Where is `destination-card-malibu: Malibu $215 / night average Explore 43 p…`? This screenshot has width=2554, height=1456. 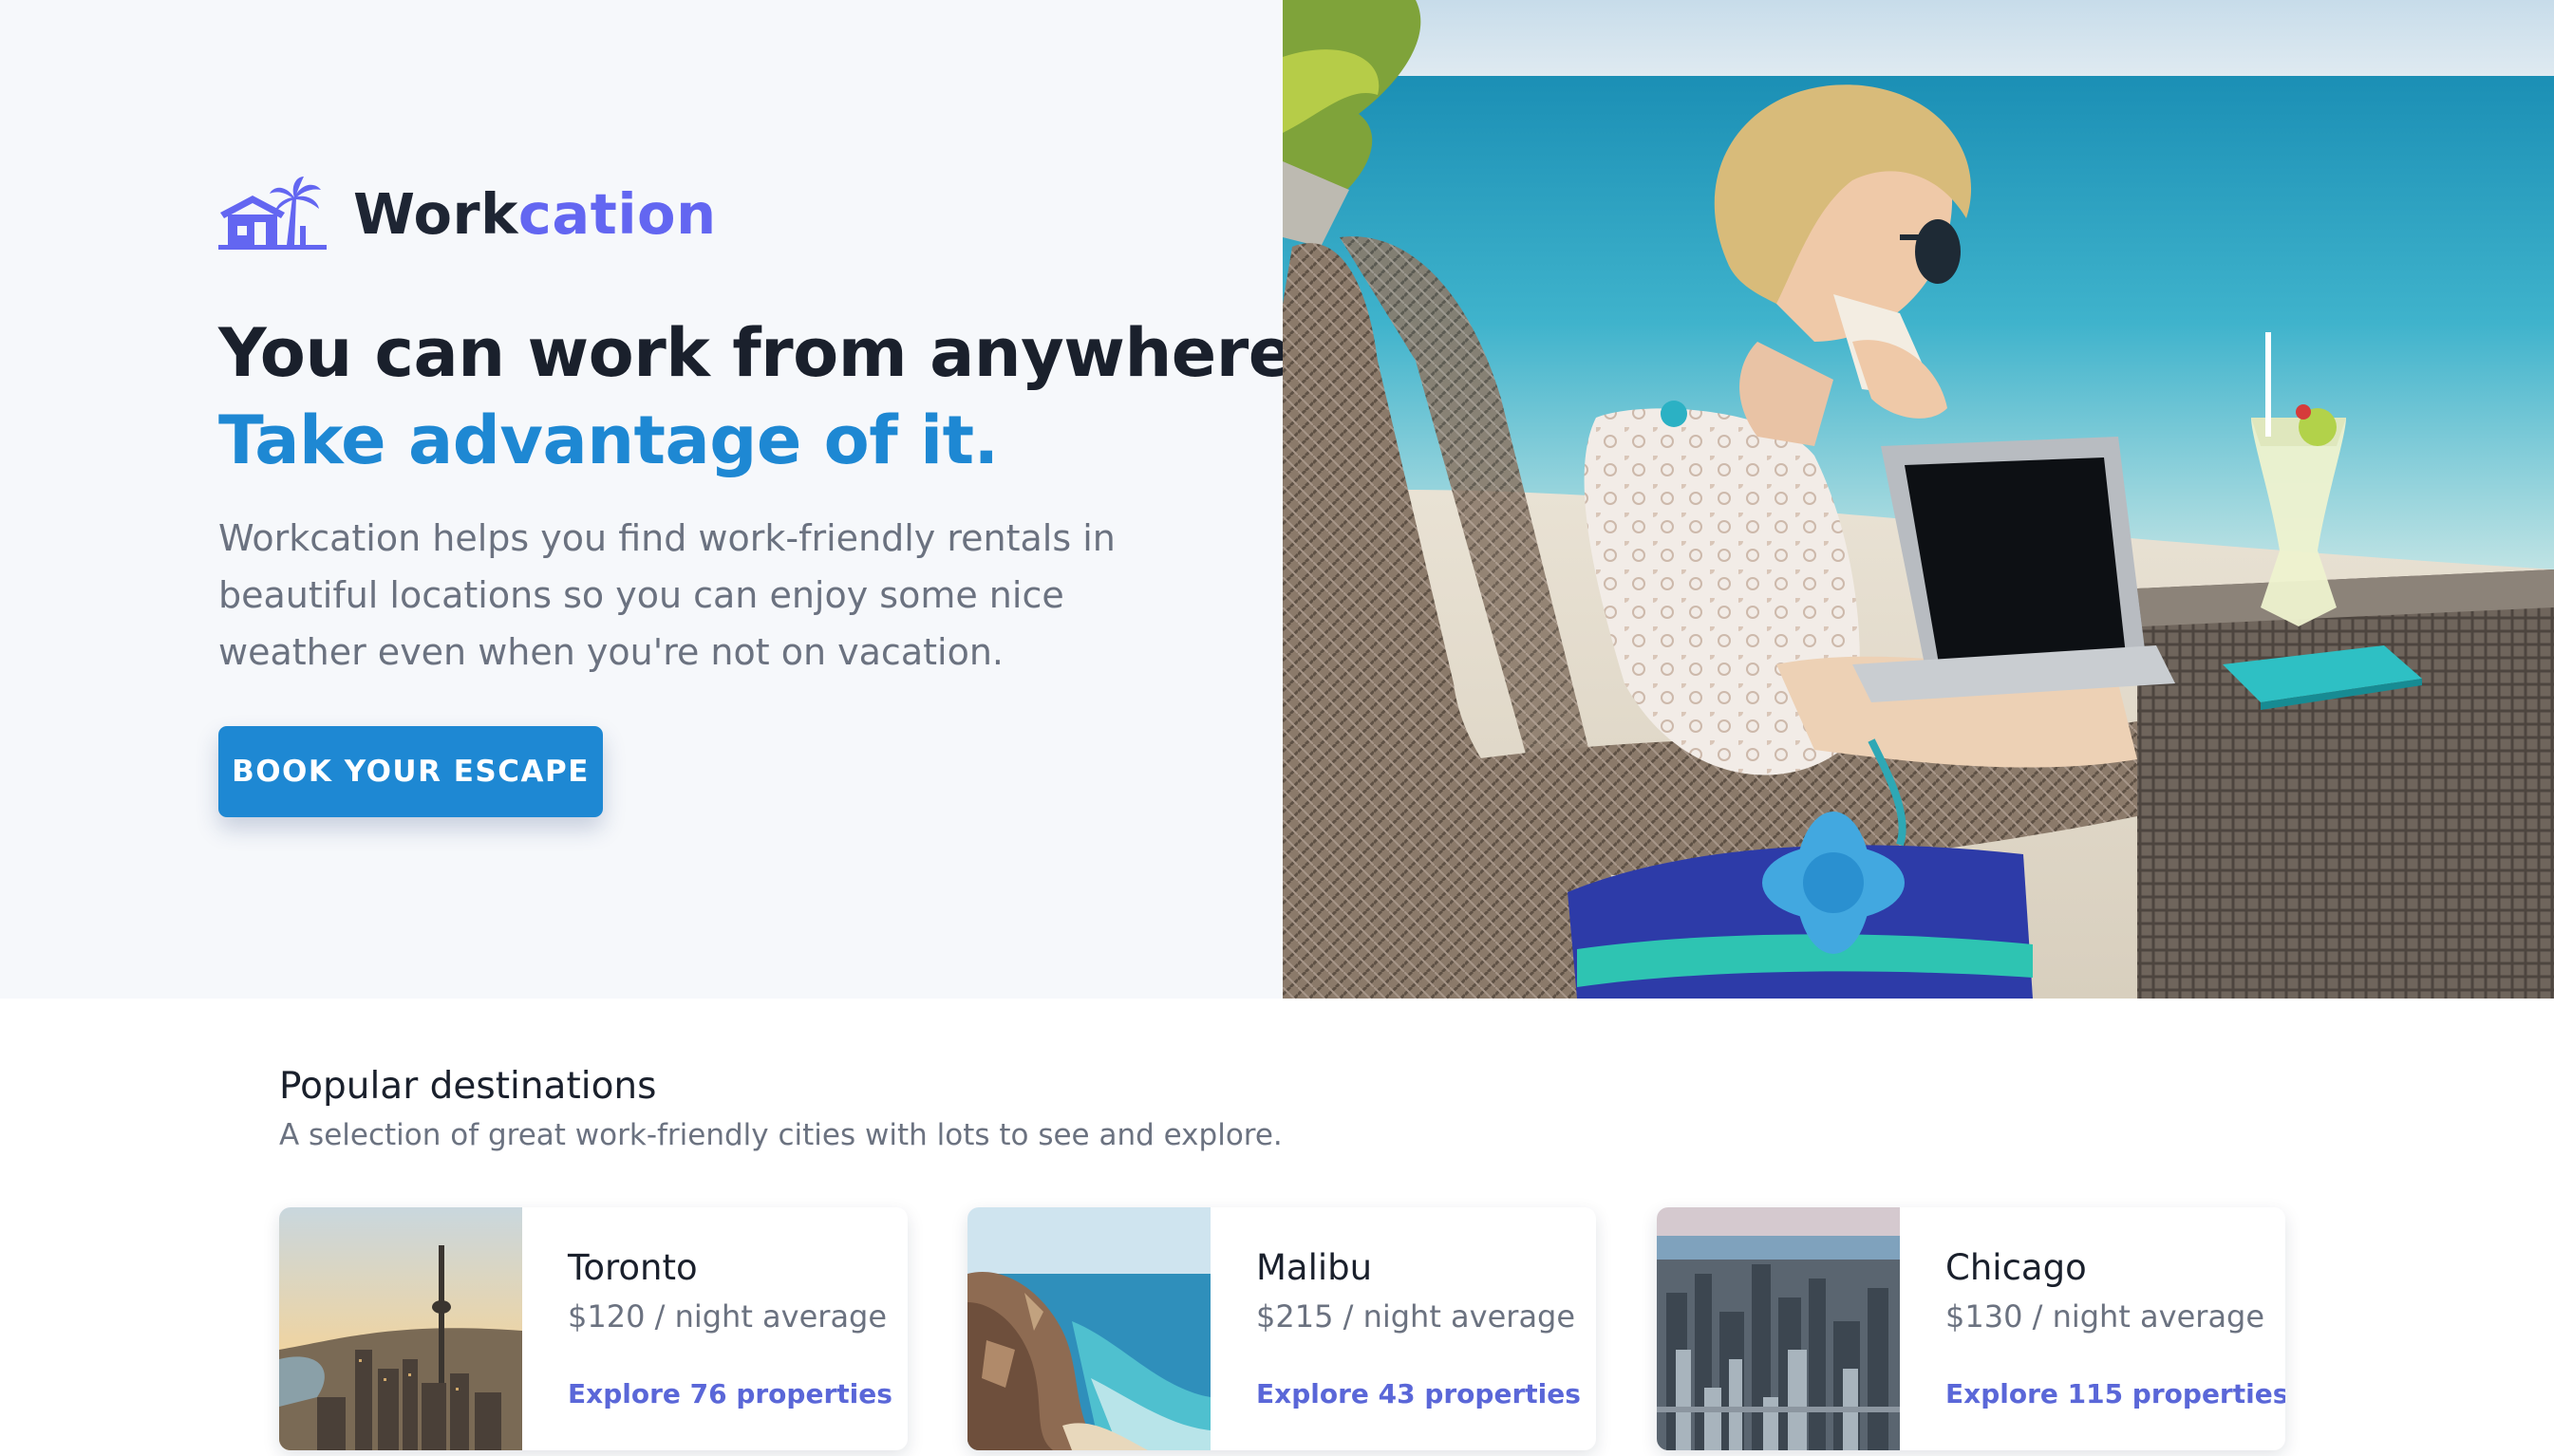 destination-card-malibu: Malibu $215 / night average Explore 43 p… is located at coordinates (1281, 1328).